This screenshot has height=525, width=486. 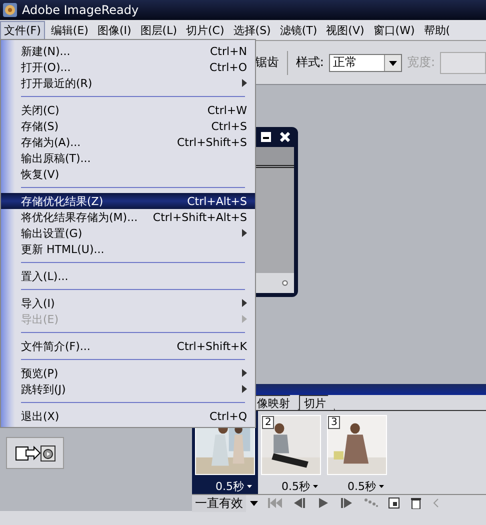 I want to click on menu-entry: 预览(P), so click(x=128, y=373).